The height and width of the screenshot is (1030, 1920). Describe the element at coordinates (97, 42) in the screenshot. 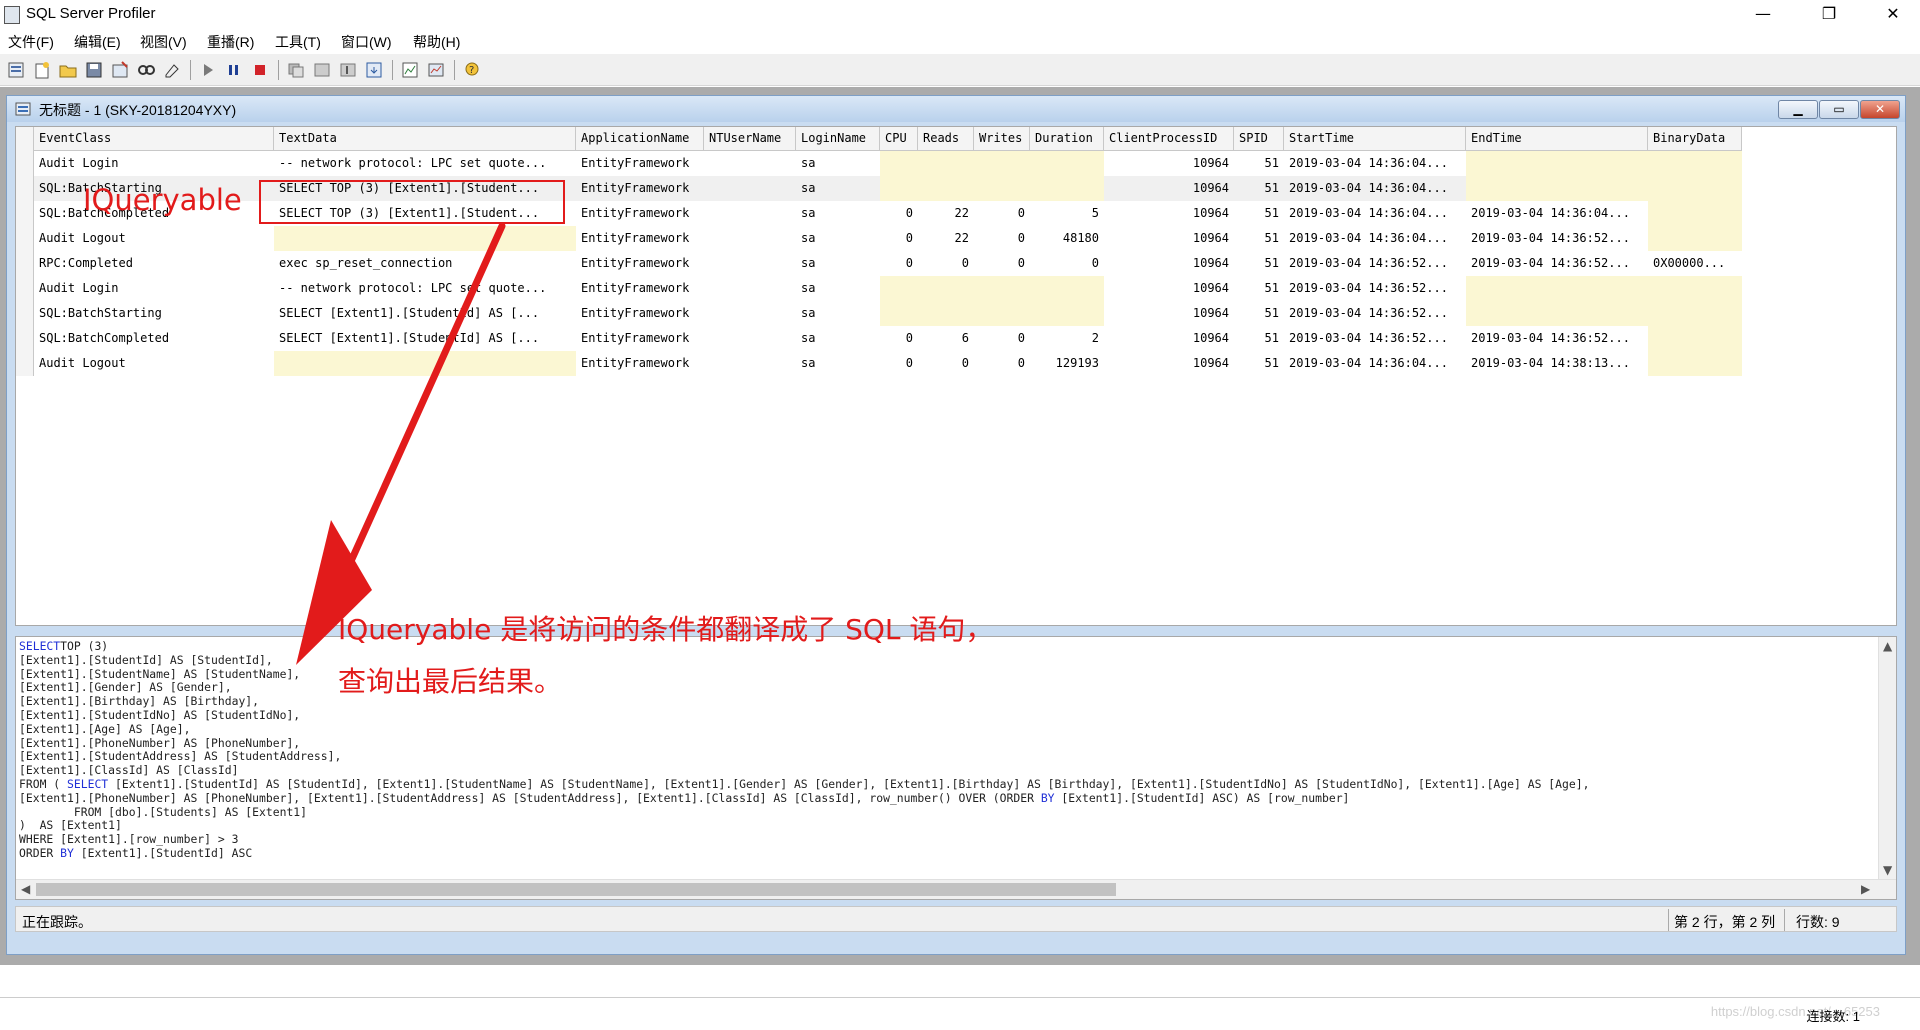

I see `menu-edit: 编辑(E)` at that location.